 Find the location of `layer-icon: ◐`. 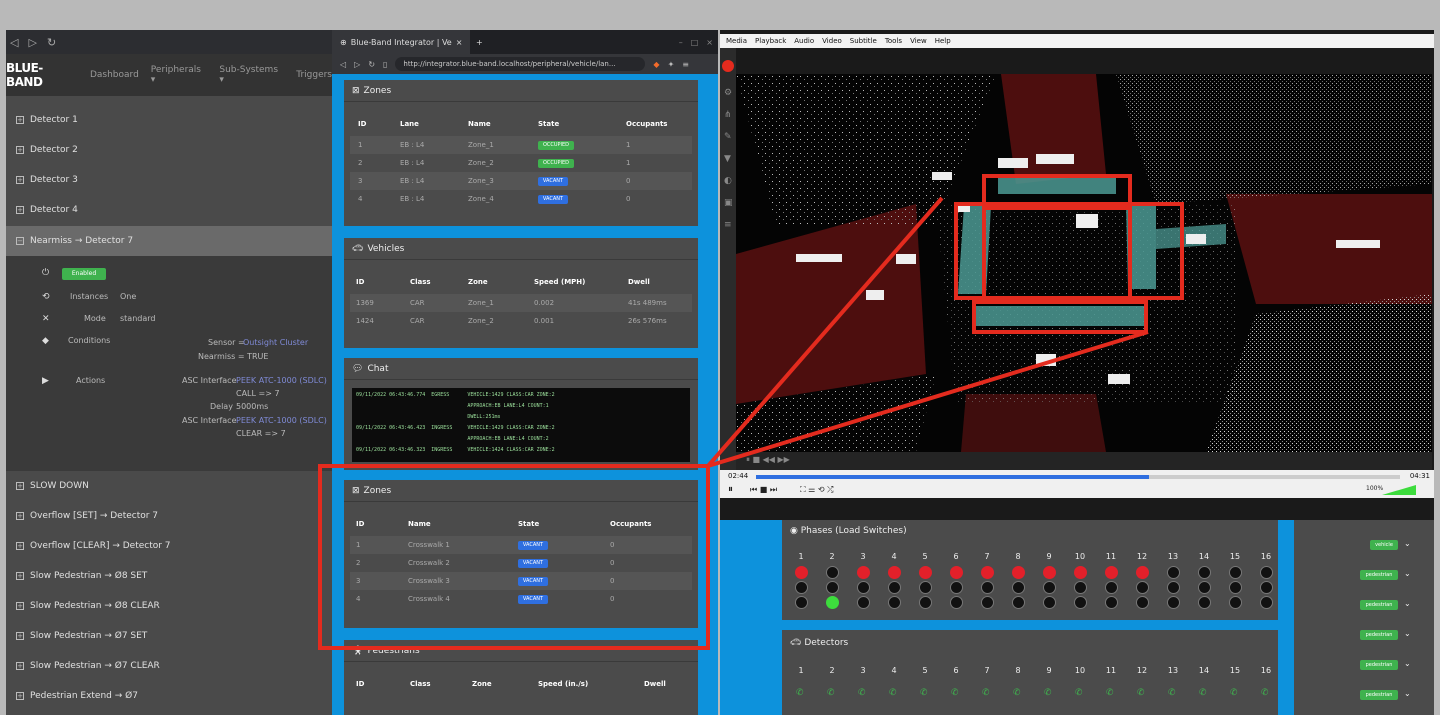

layer-icon: ◐ is located at coordinates (728, 181).